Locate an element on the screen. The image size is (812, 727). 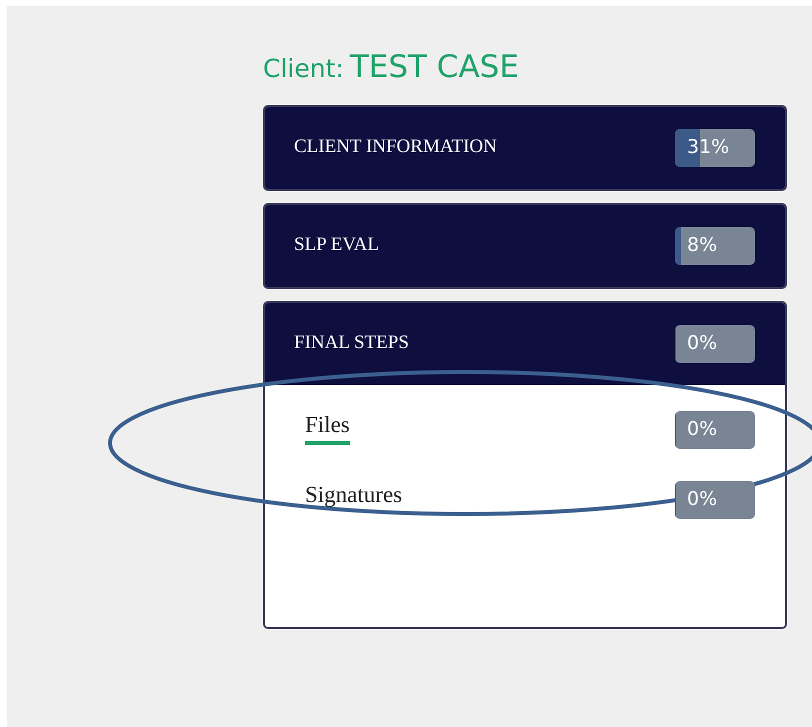
section-item: Signatures is located at coordinates (353, 498).